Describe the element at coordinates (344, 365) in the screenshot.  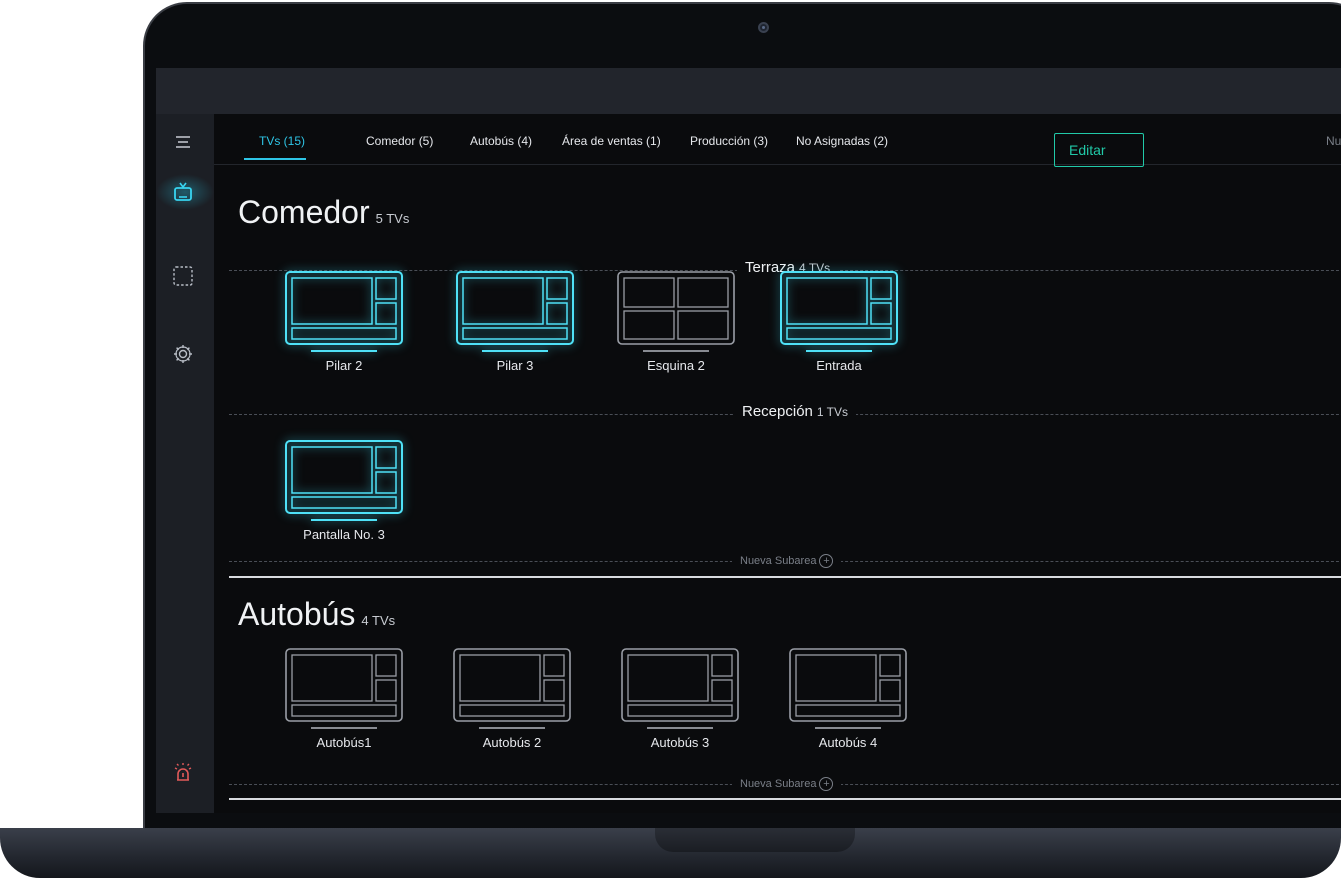
I see `tv-label: Pilar 2` at that location.